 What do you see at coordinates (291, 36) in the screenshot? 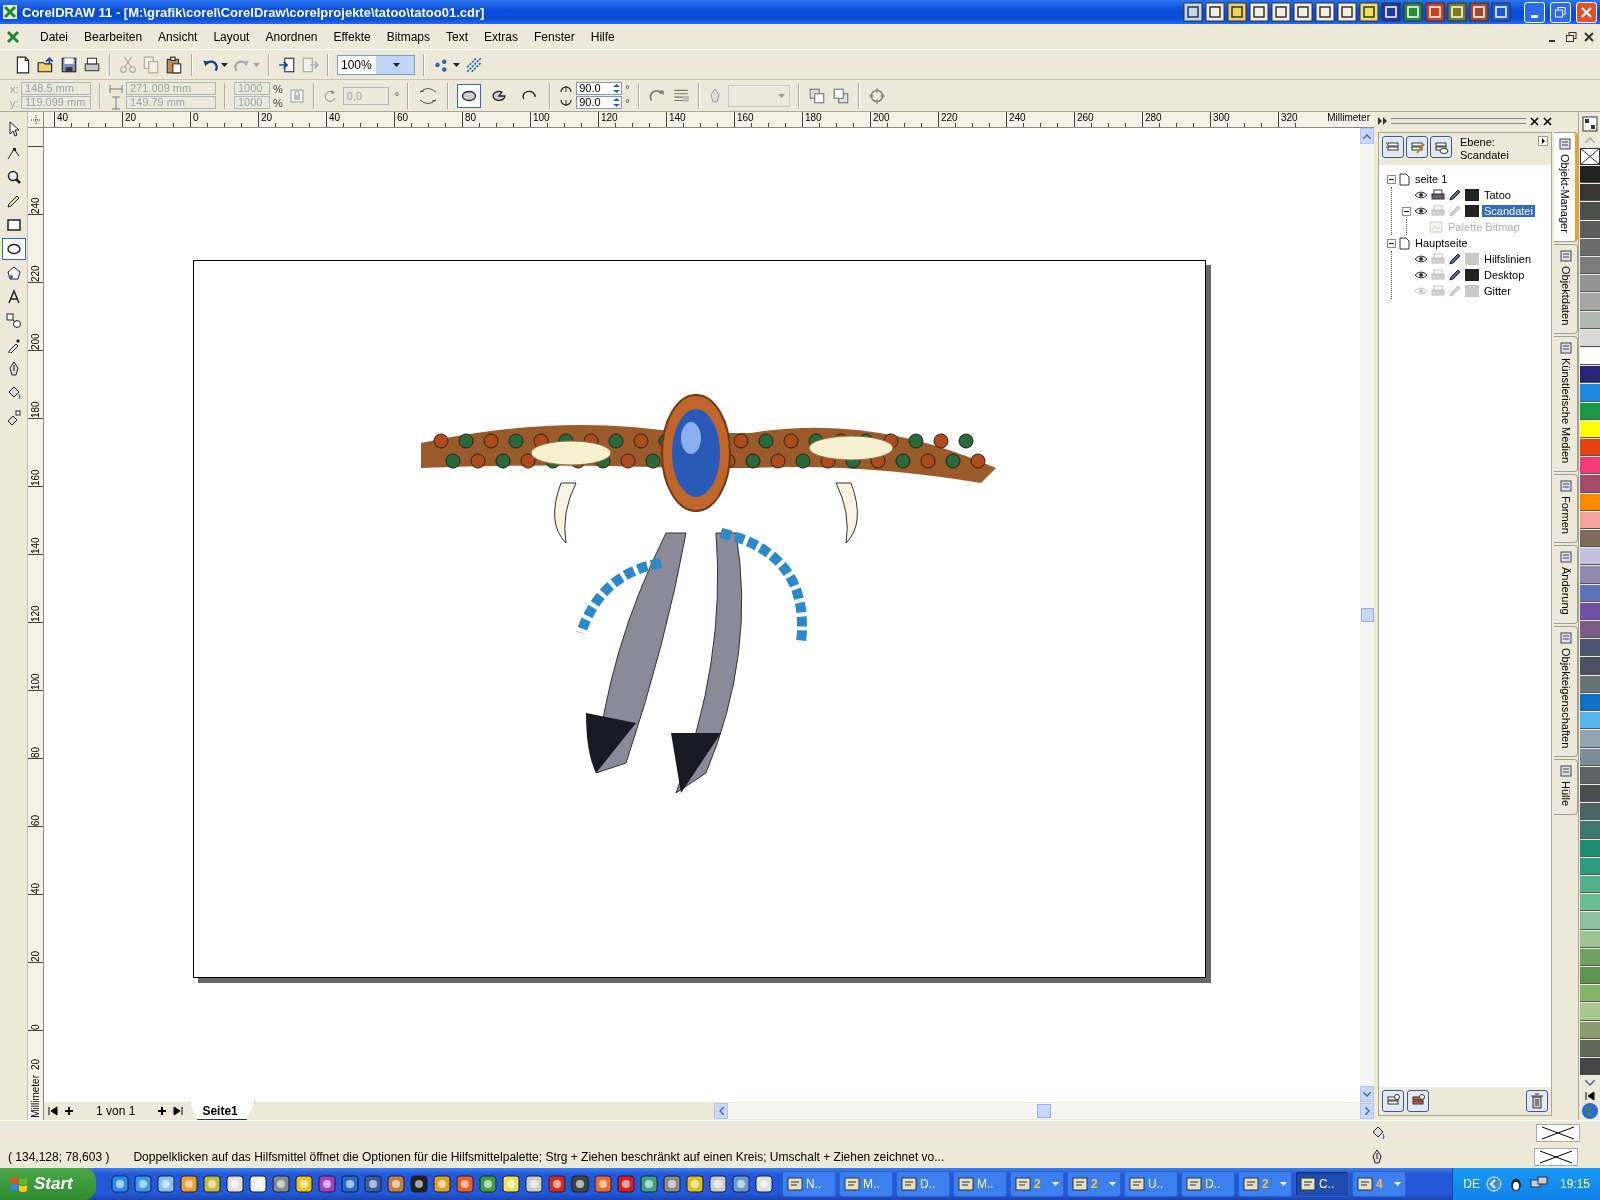
I see `menu-item: Anordnen` at bounding box center [291, 36].